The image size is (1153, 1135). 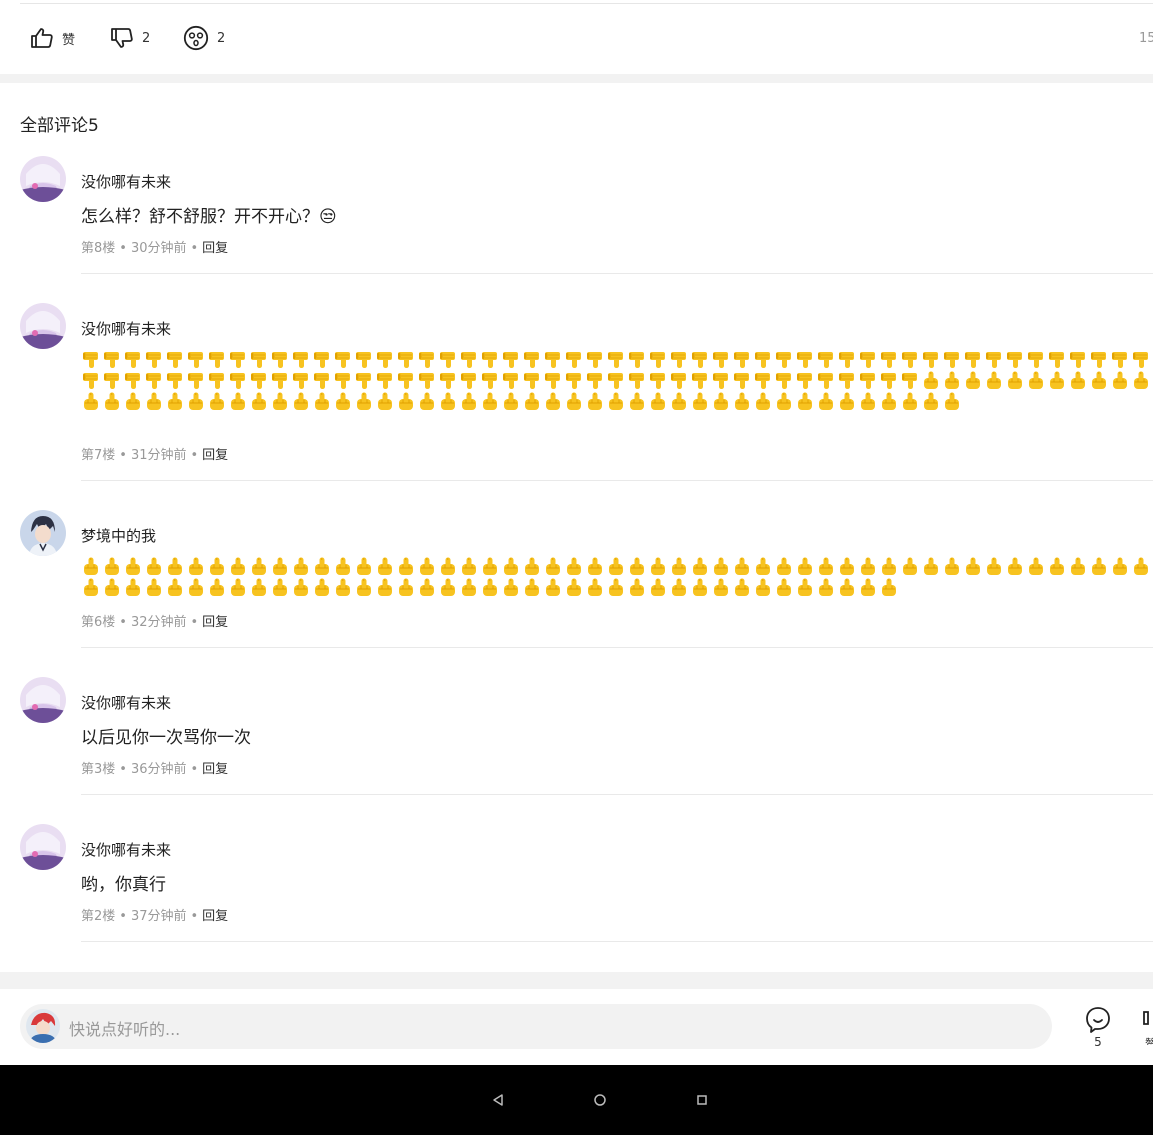 What do you see at coordinates (59, 126) in the screenshot?
I see `comments-section-title: 全部评论5` at bounding box center [59, 126].